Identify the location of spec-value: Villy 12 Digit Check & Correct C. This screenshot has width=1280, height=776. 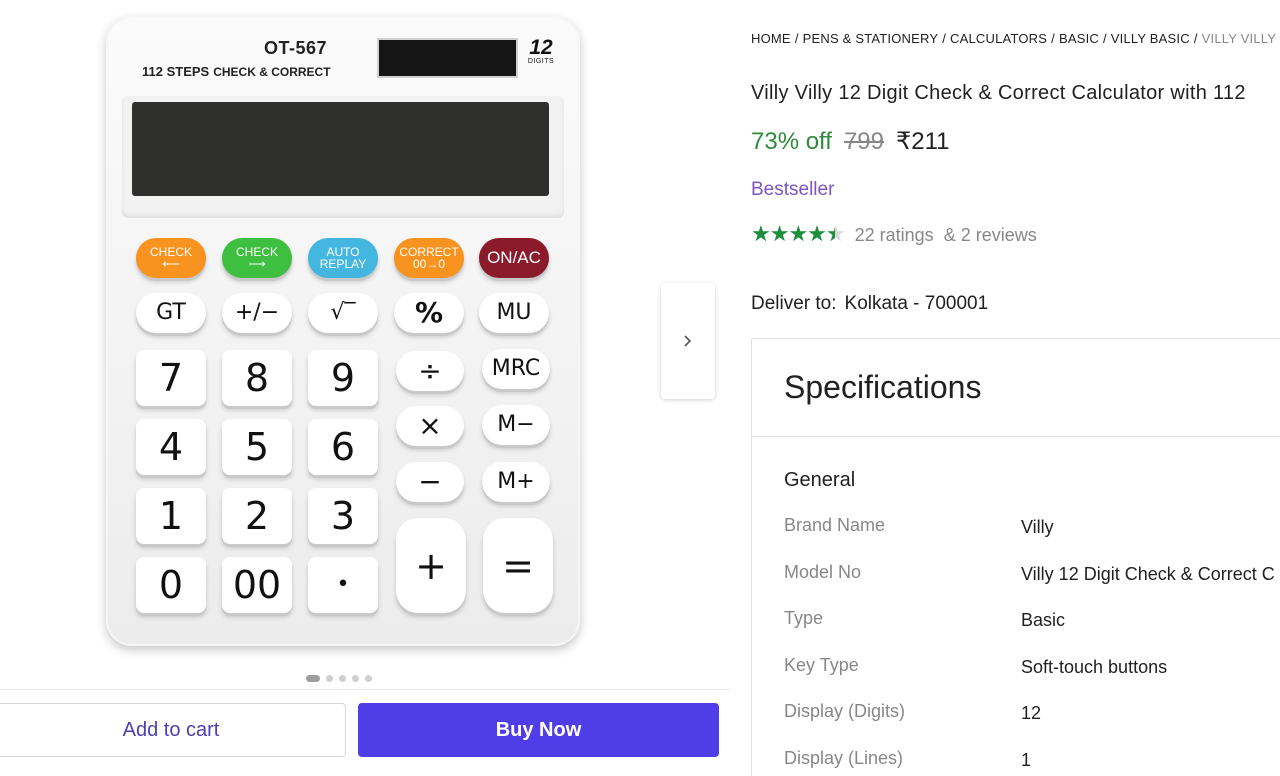
(1148, 573).